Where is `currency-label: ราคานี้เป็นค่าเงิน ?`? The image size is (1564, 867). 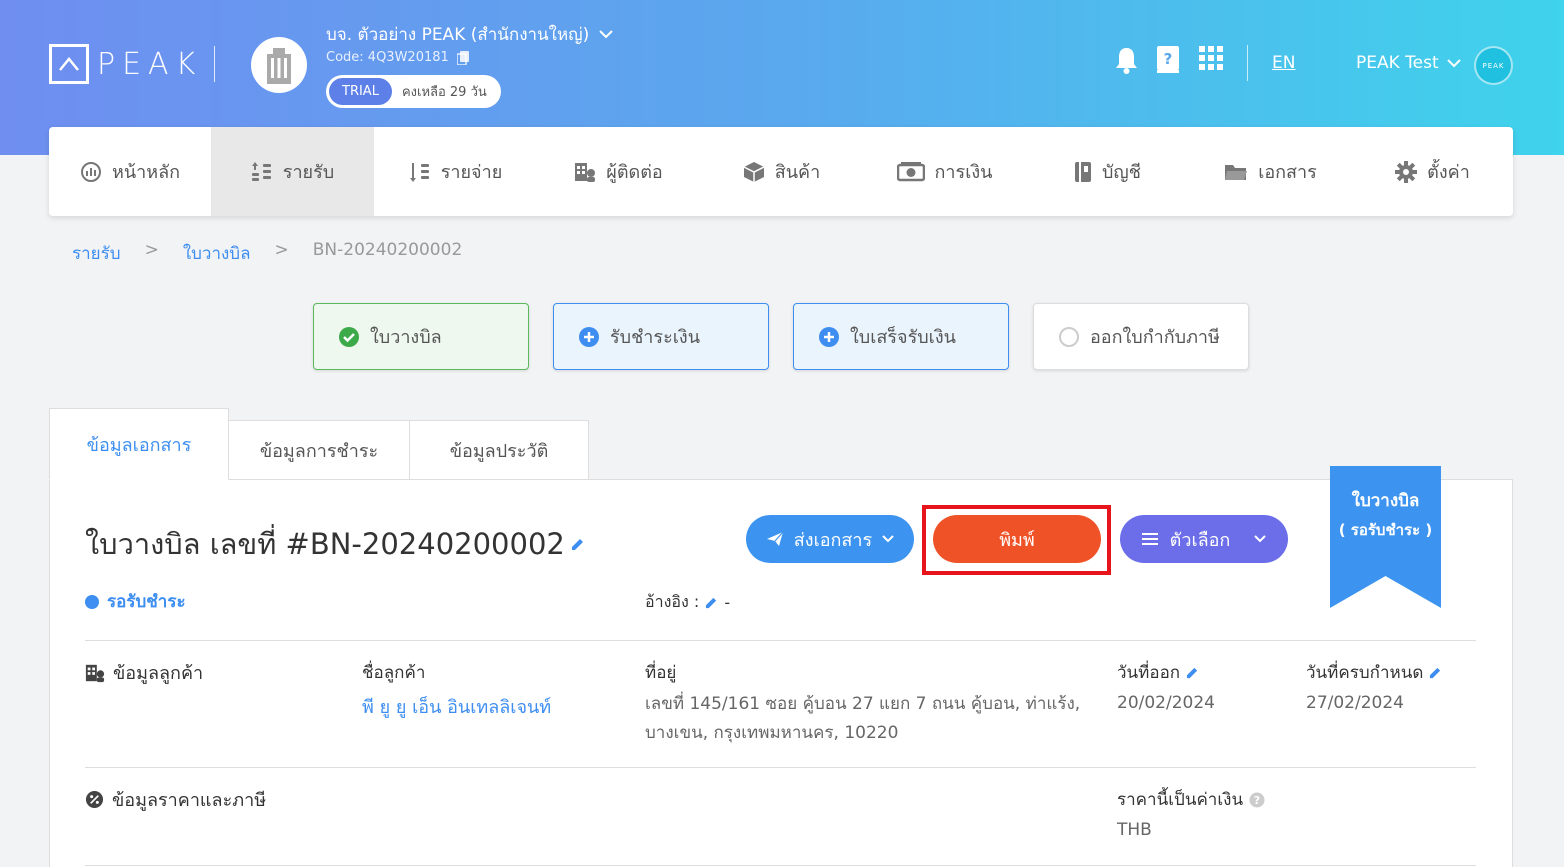
currency-label: ราคานี้เป็นค่าเงิน ? is located at coordinates (1191, 799).